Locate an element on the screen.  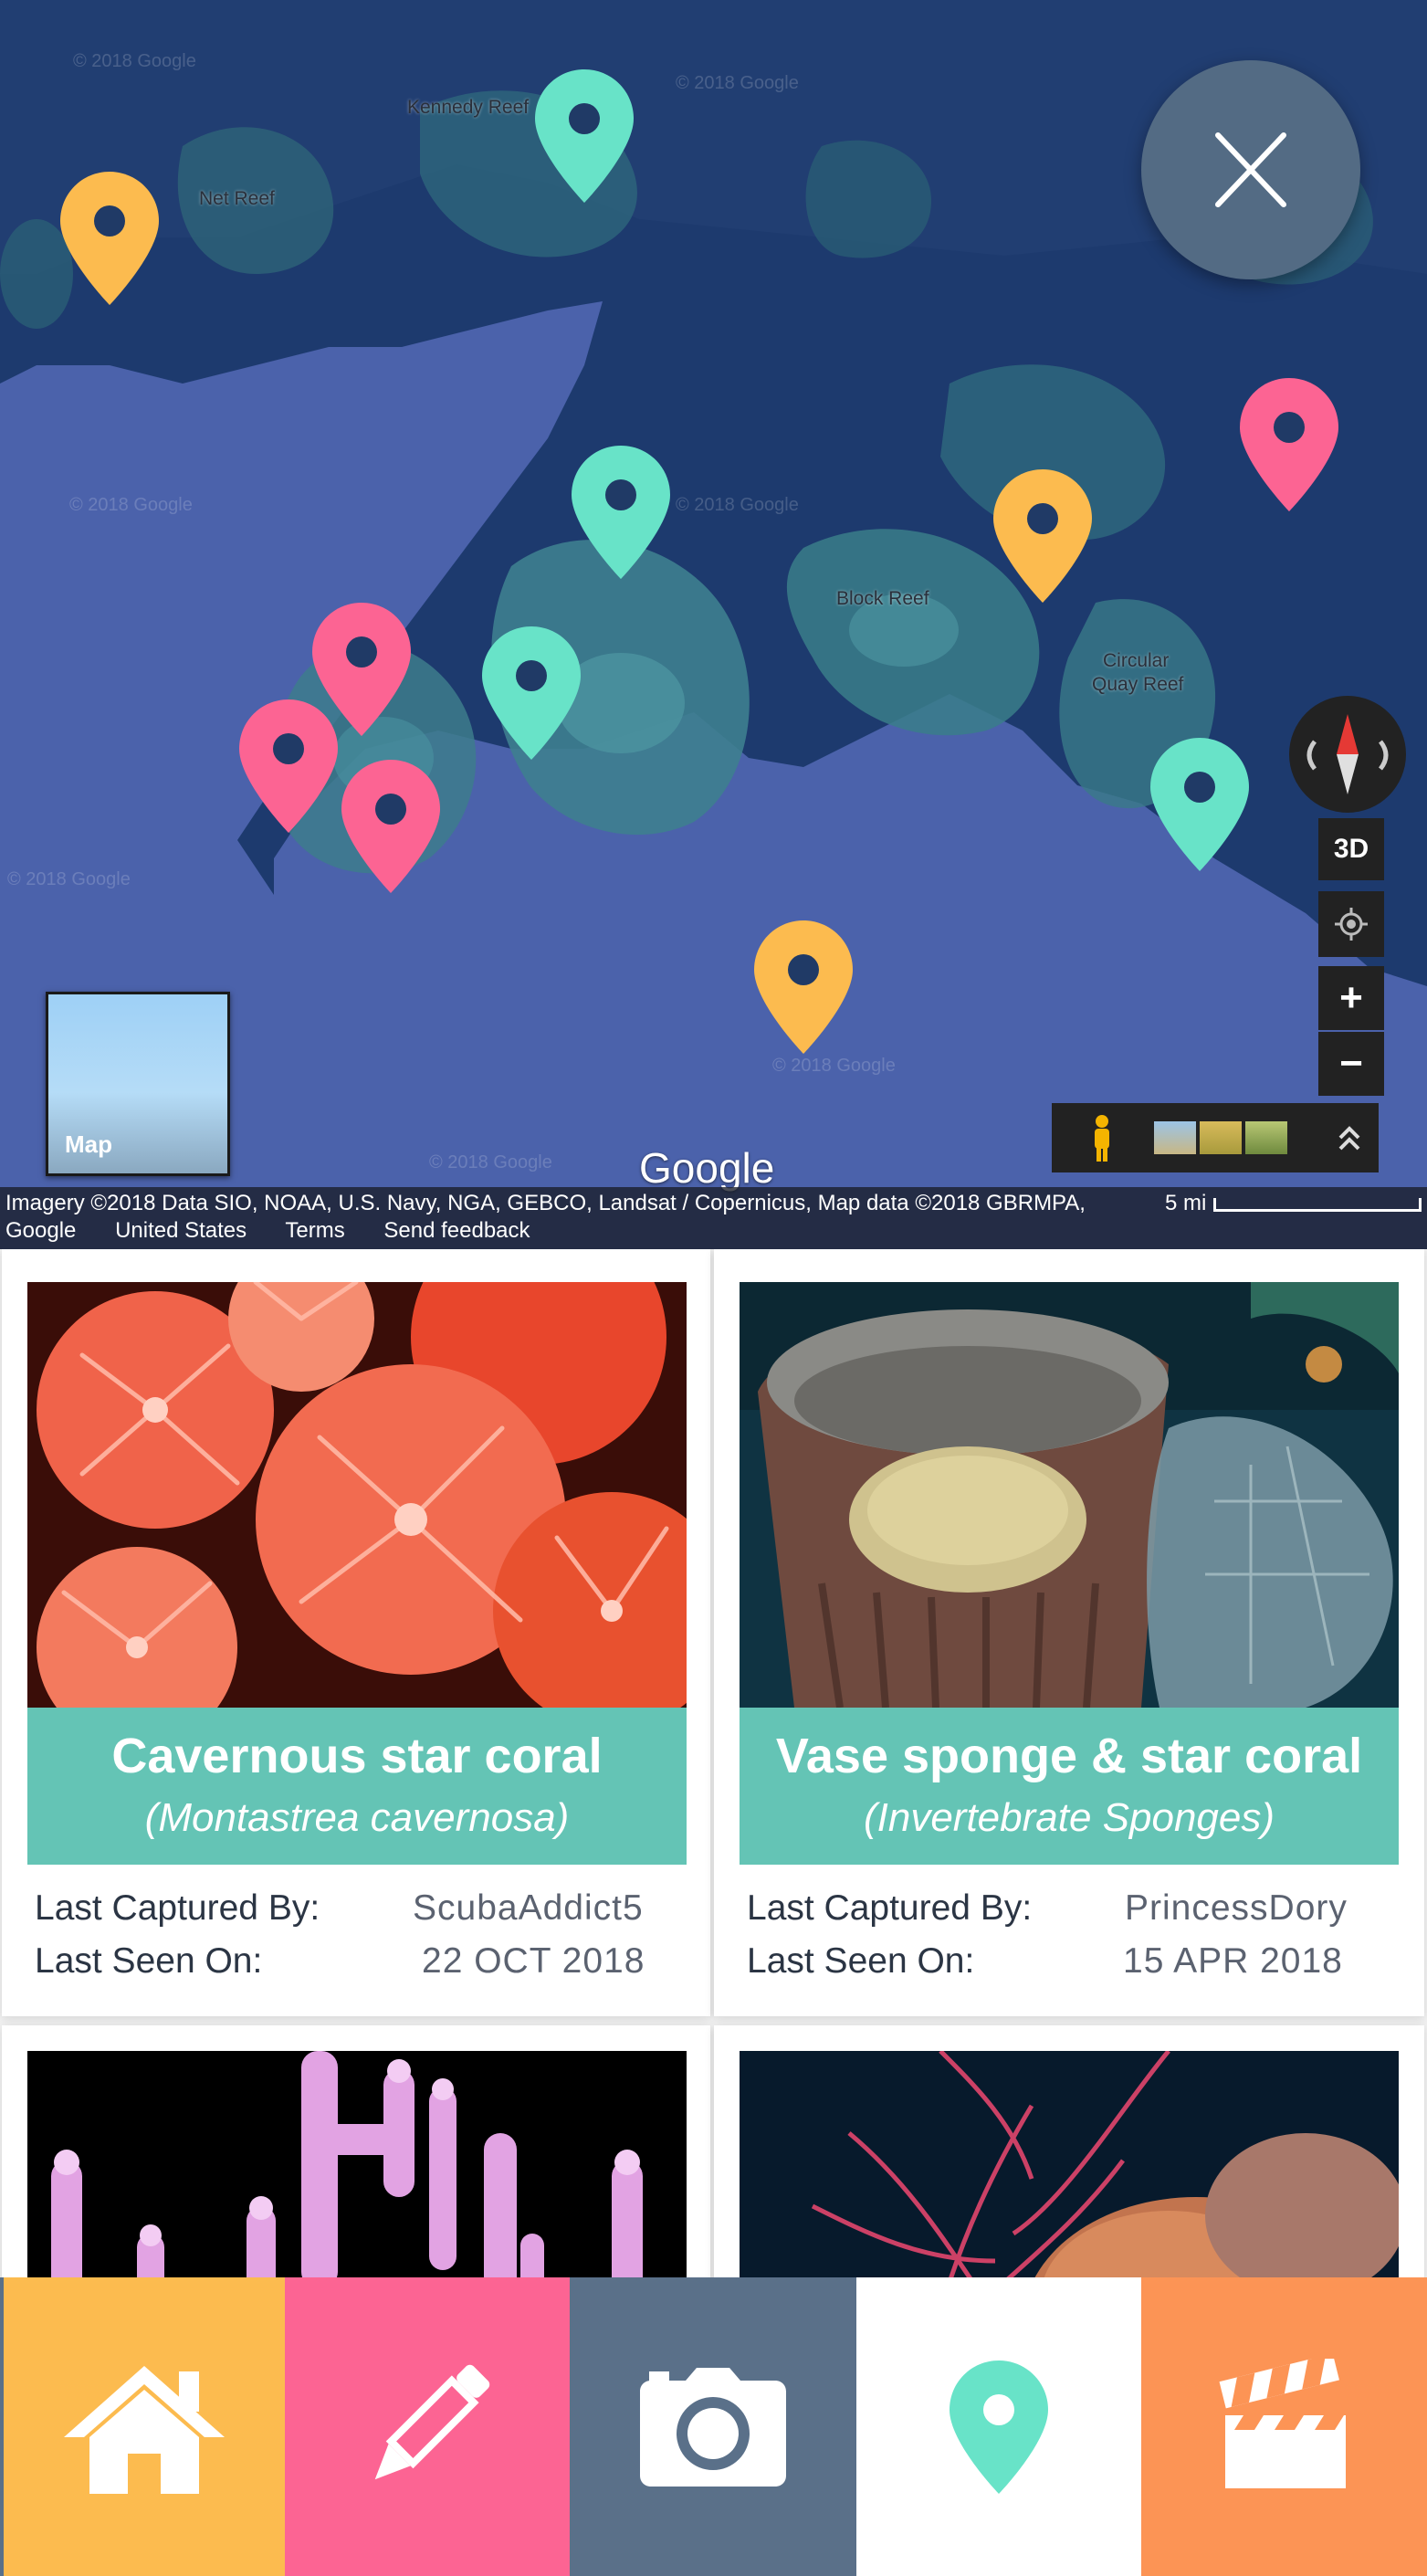
scale-label: 5 mi is located at coordinates (1186, 1203).